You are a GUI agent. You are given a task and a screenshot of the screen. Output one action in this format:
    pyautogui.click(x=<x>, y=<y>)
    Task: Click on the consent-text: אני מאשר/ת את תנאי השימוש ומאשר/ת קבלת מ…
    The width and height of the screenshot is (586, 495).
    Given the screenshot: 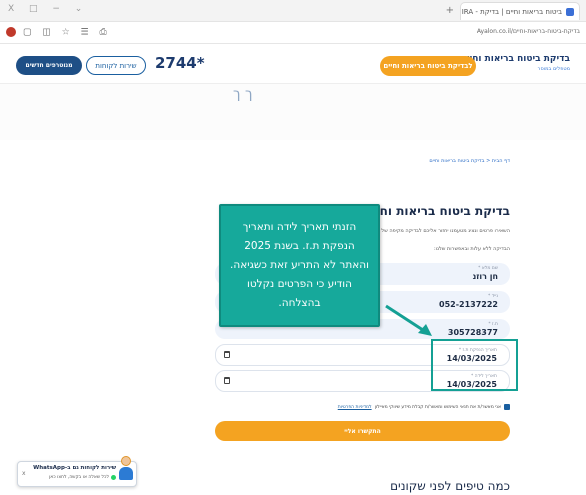 What is the action you would take?
    pyautogui.click(x=437, y=407)
    